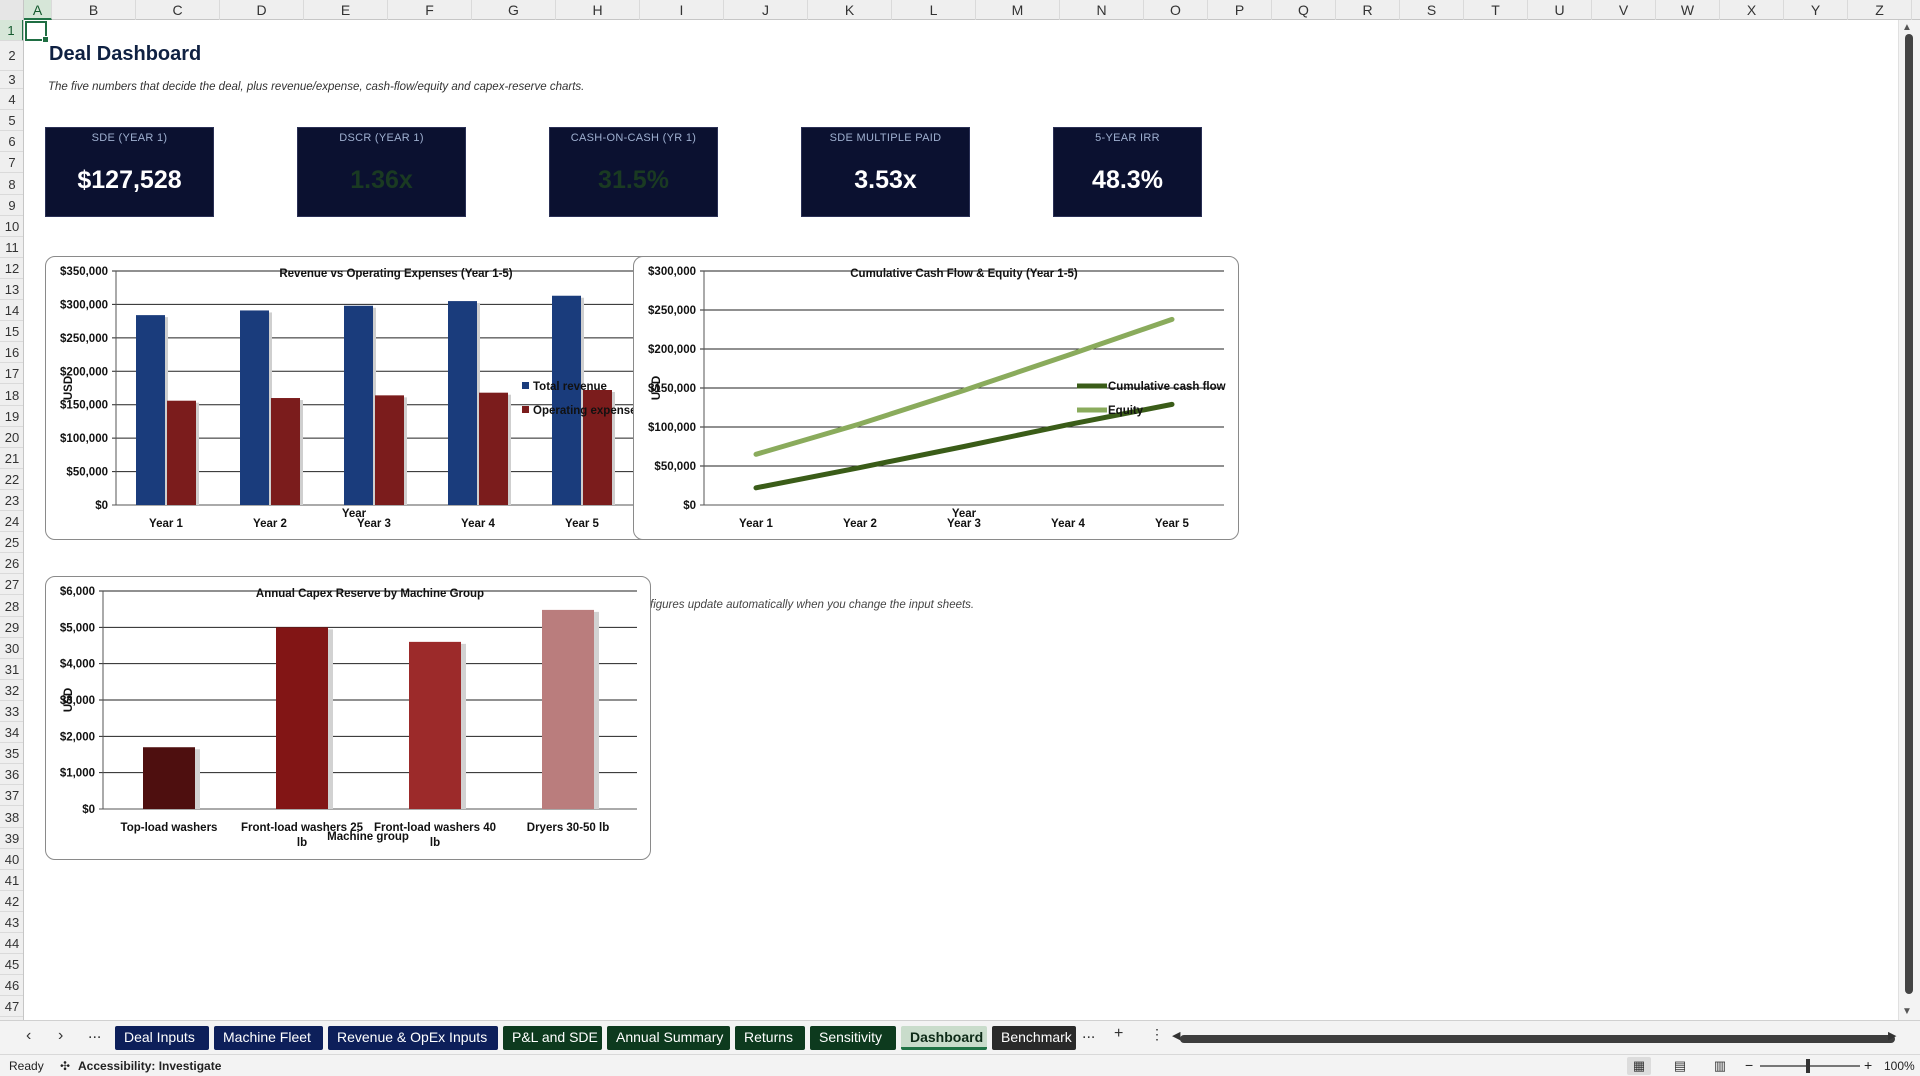  Describe the element at coordinates (11, 80) in the screenshot. I see `row-header-3: 3` at that location.